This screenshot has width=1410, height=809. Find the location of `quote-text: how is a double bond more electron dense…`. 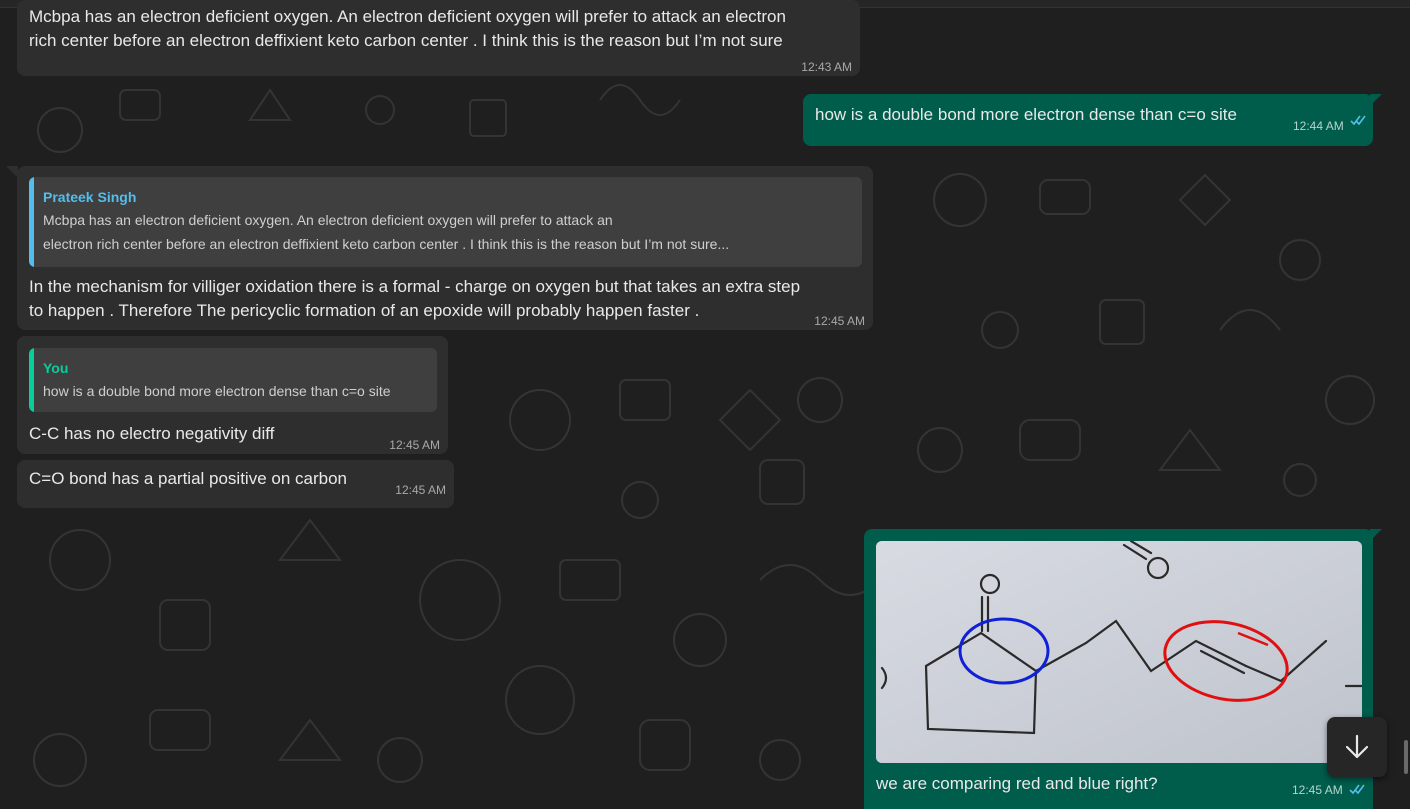

quote-text: how is a double bond more electron dense… is located at coordinates (217, 391).